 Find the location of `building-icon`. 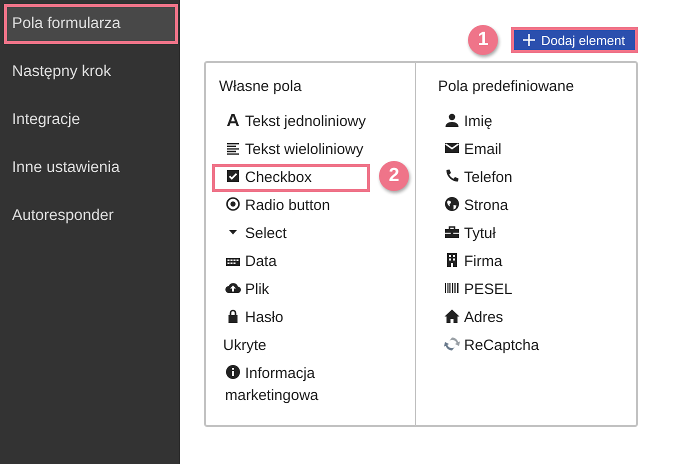

building-icon is located at coordinates (452, 260).